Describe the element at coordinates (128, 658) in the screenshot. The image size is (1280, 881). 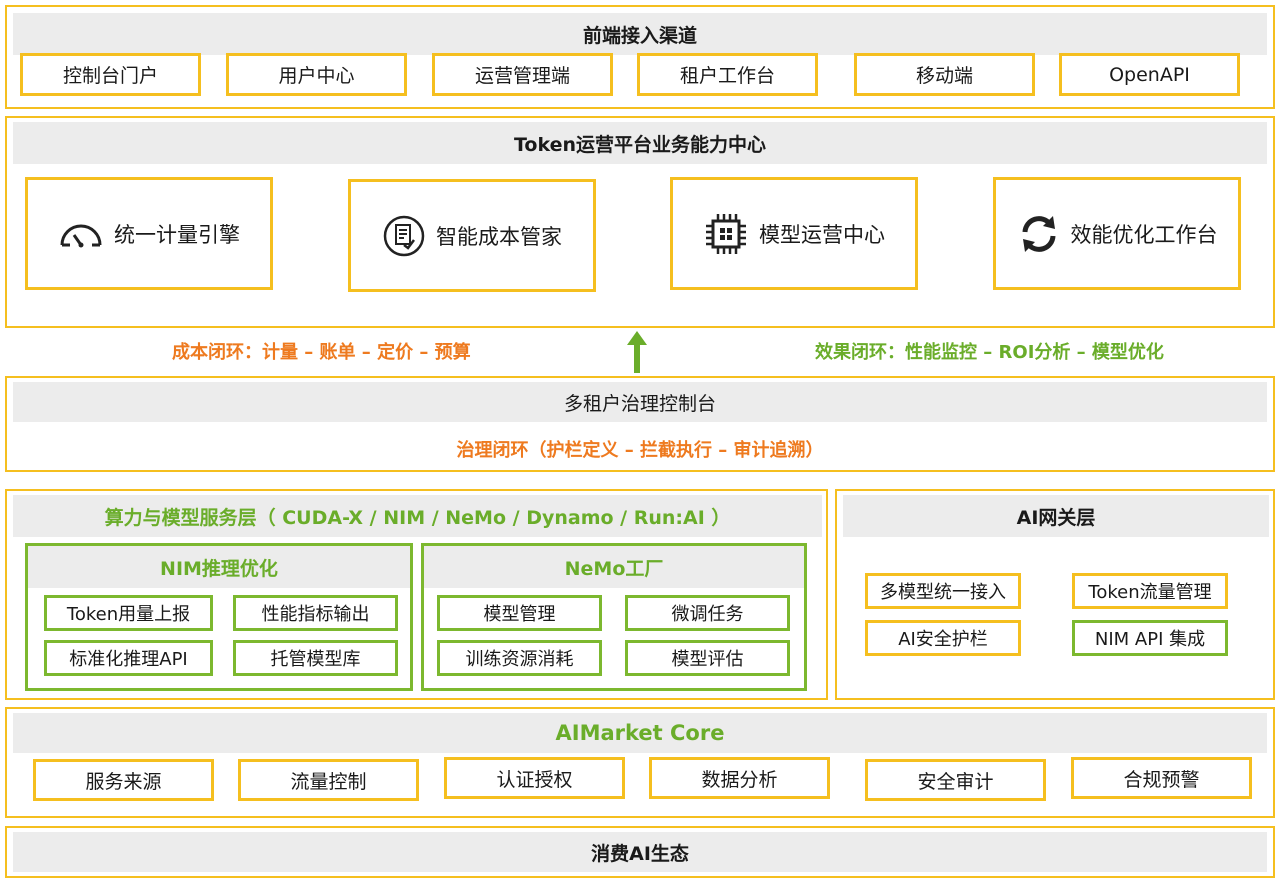
I see `nim-standard-inference-api: 标准化推理API` at that location.